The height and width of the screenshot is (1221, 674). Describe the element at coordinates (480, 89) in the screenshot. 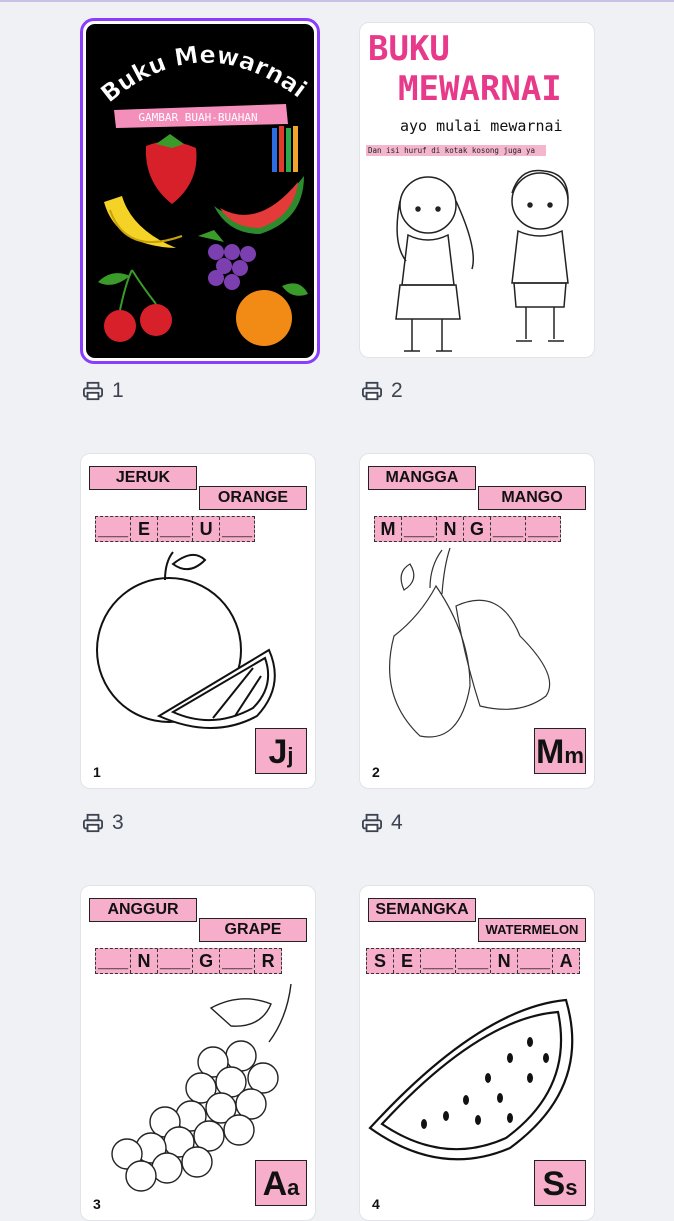

I see `page2-title-line2: MEWARNAI` at that location.